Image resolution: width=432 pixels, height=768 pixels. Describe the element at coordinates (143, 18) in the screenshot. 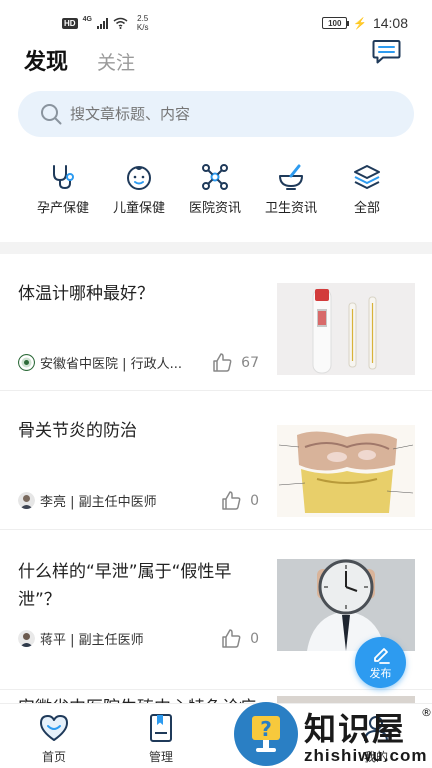

I see `speed-value: 2.5` at that location.